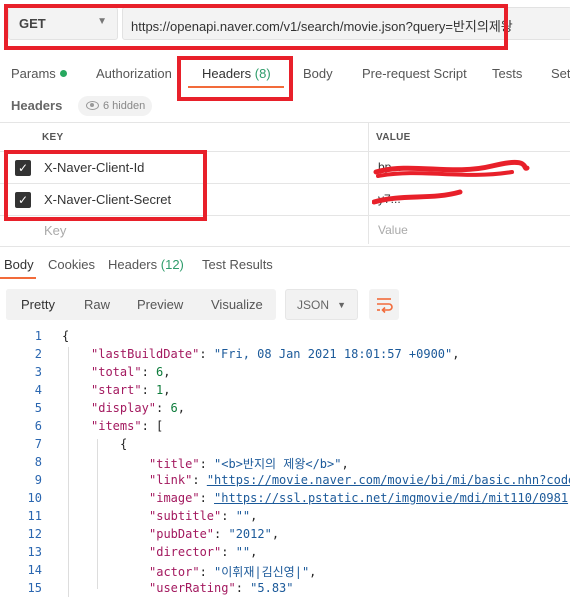 The image size is (570, 597). What do you see at coordinates (171, 480) in the screenshot?
I see `json-key: "link"` at bounding box center [171, 480].